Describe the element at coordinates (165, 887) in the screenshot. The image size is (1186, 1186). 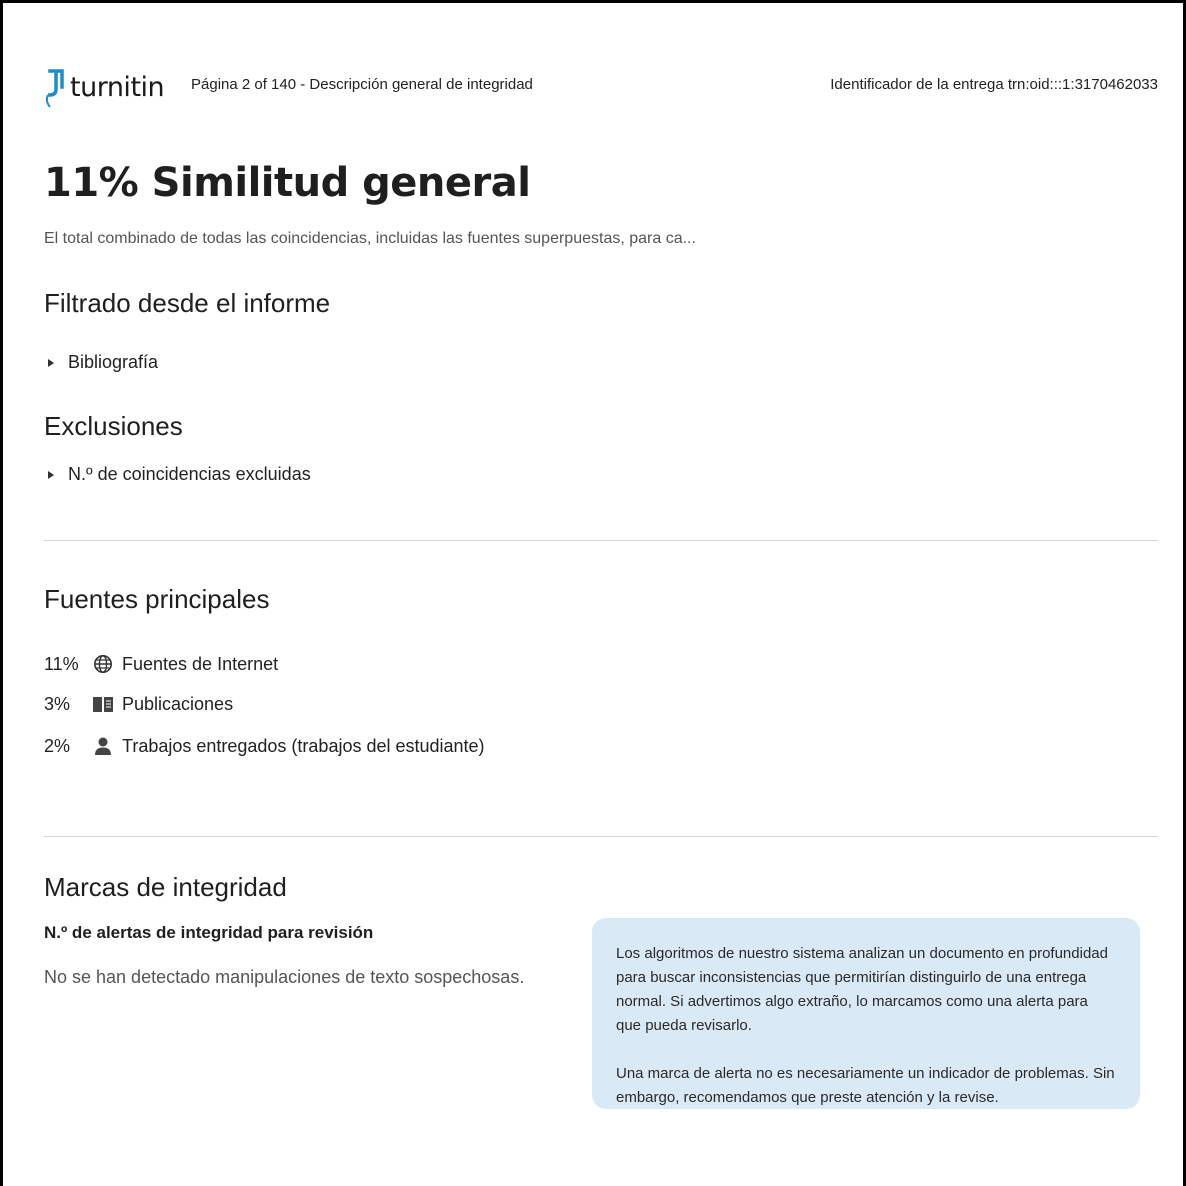
I see `integrity-heading: Marcas de integridad` at that location.